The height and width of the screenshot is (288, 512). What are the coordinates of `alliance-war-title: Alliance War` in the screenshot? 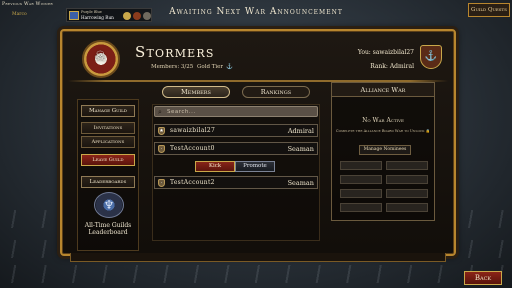 It's located at (383, 90).